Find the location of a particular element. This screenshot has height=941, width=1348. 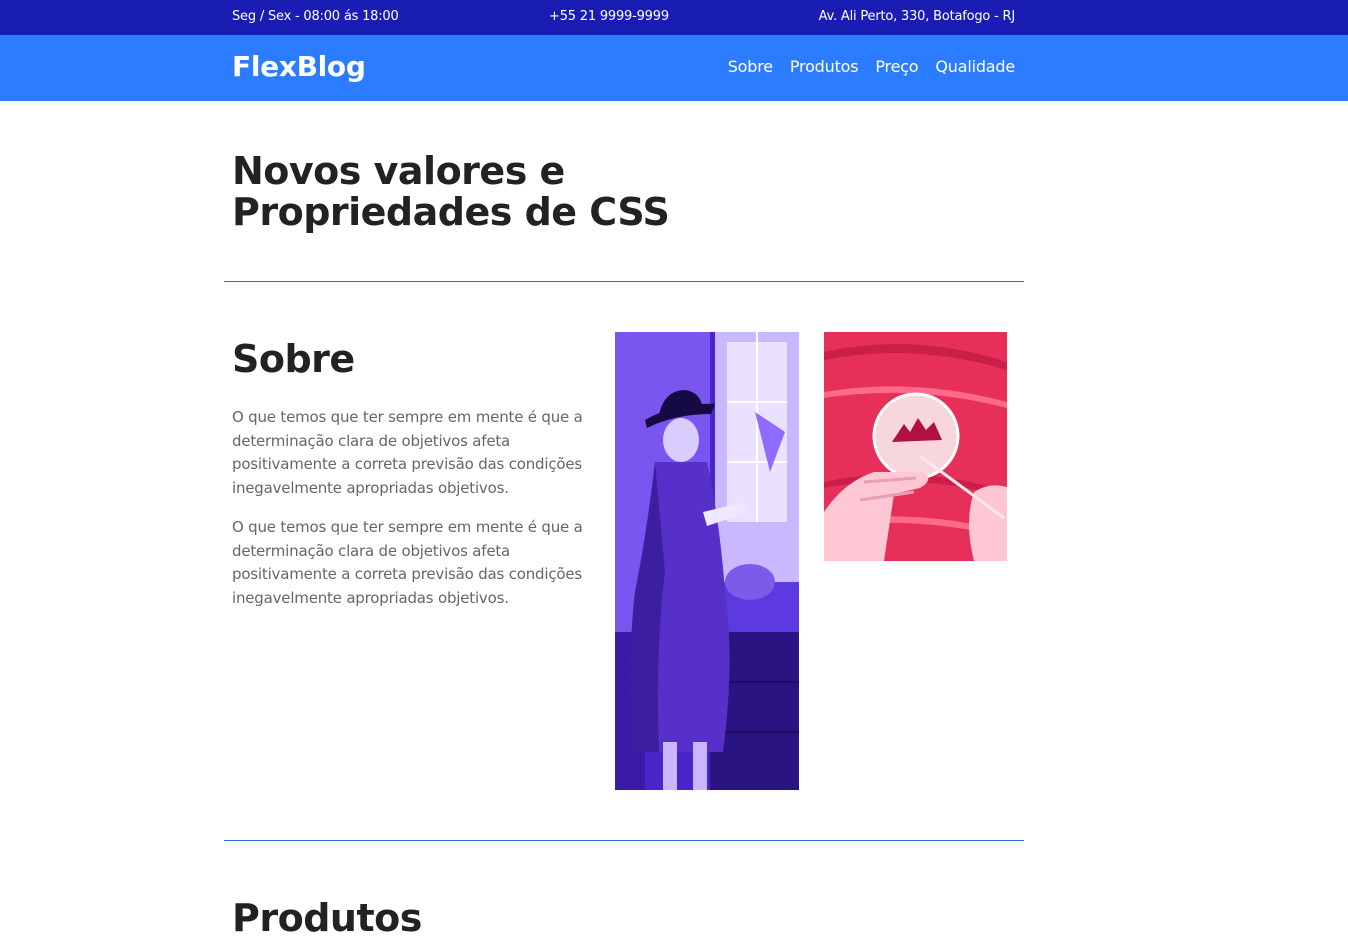

nav-link-preco: Preço is located at coordinates (896, 66).